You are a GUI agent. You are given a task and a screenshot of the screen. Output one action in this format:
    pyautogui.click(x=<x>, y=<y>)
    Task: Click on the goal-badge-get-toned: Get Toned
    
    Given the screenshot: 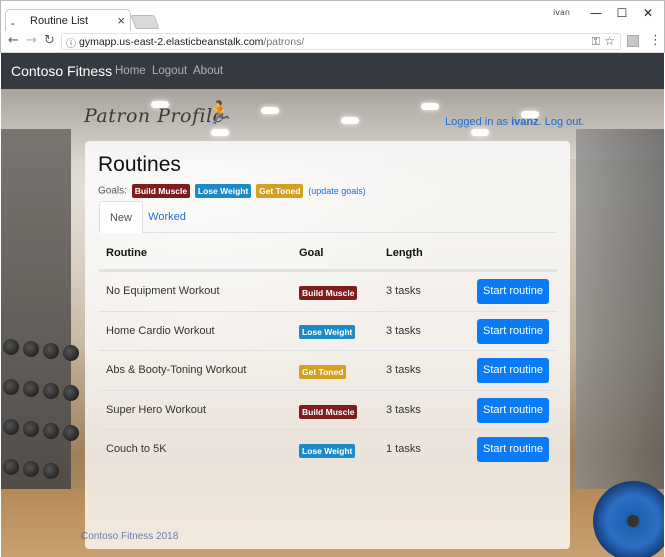 What is the action you would take?
    pyautogui.click(x=280, y=191)
    